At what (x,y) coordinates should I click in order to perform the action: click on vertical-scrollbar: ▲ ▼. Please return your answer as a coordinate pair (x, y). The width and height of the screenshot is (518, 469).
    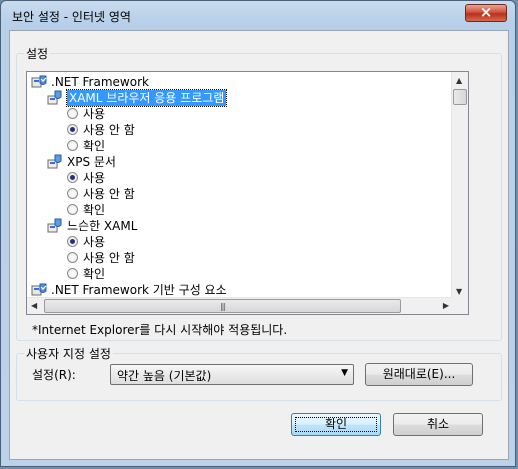
    Looking at the image, I should click on (459, 185).